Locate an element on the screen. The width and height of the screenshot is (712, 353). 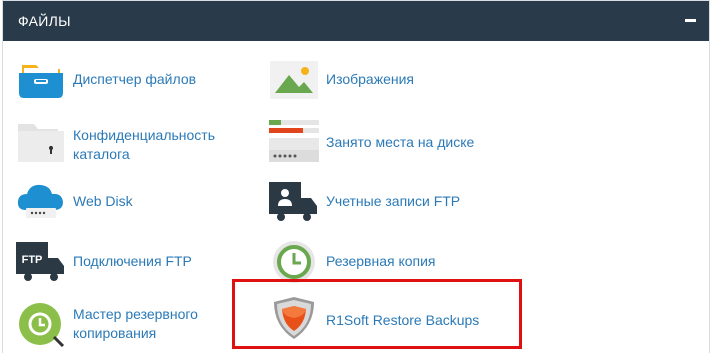
ftp-accounts-link: Учетные записи FTP is located at coordinates (369, 203).